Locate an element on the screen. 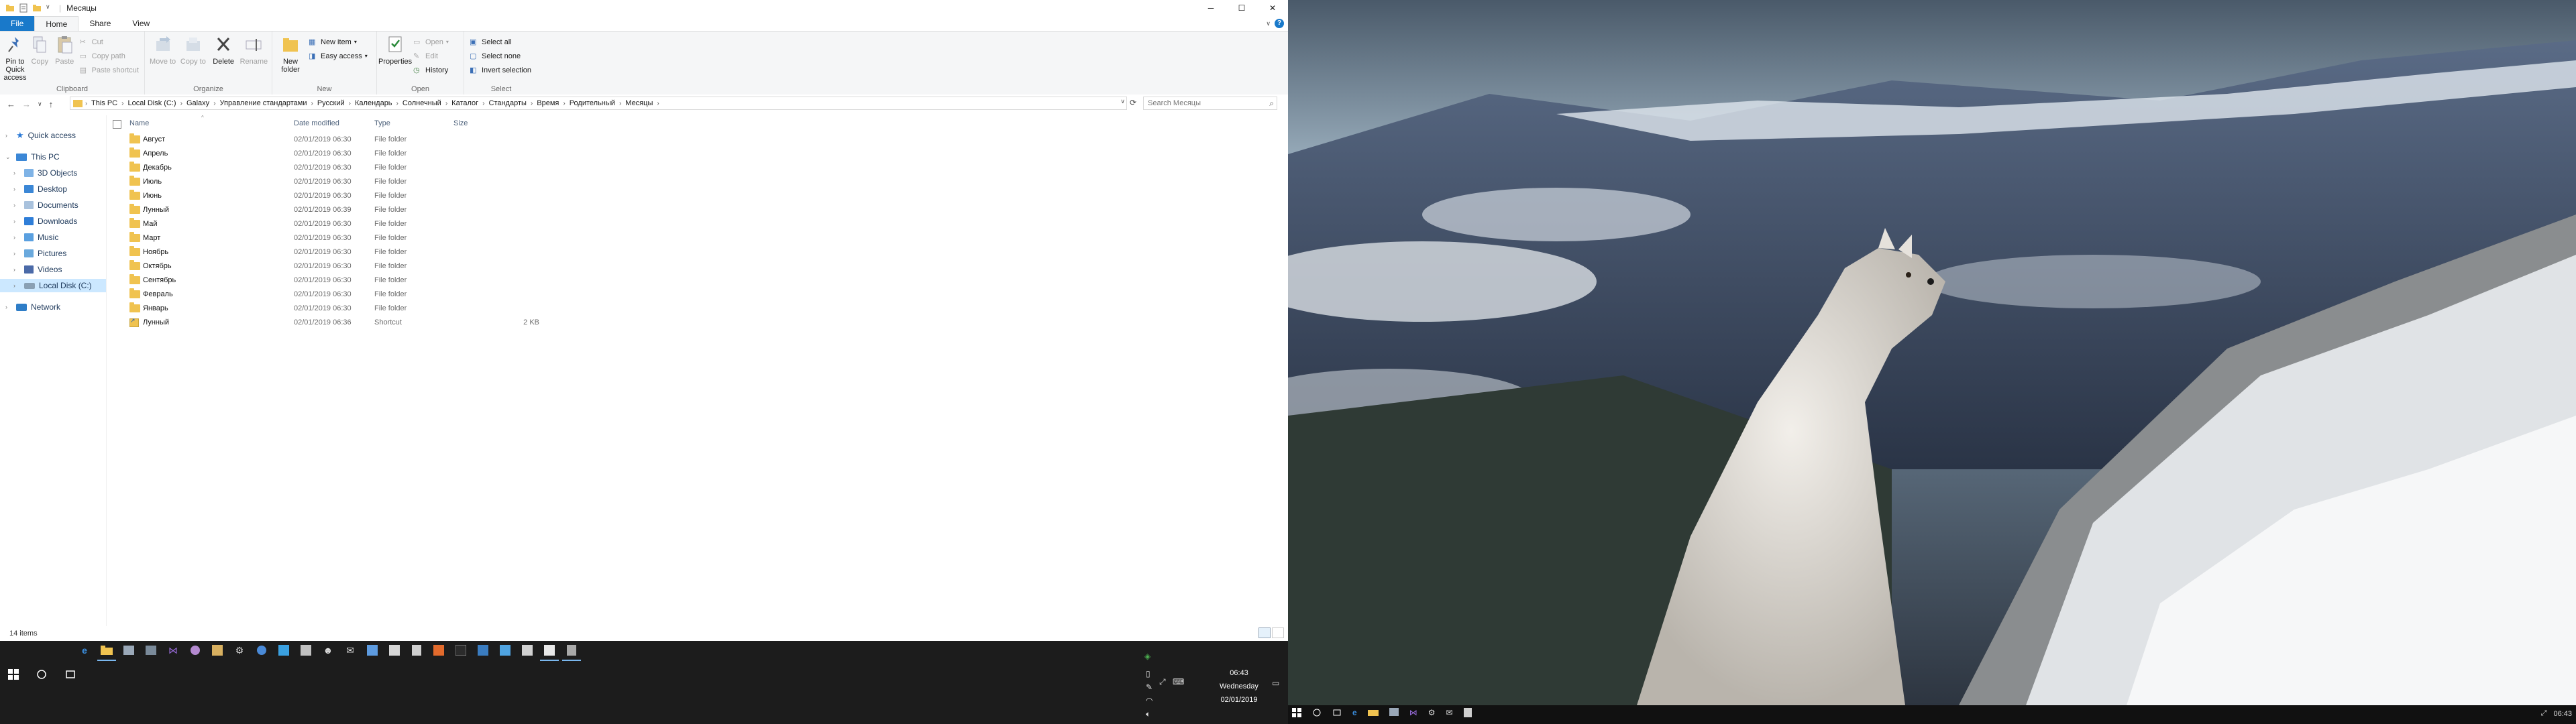  breadcrumb-item: Local Disk (C:) is located at coordinates (151, 103).